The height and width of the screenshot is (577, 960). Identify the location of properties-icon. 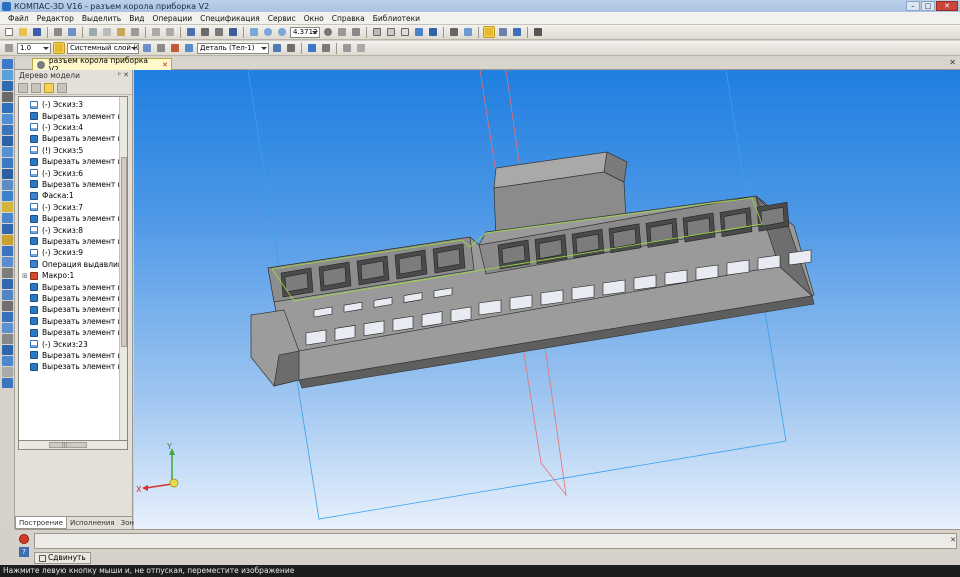
(135, 32).